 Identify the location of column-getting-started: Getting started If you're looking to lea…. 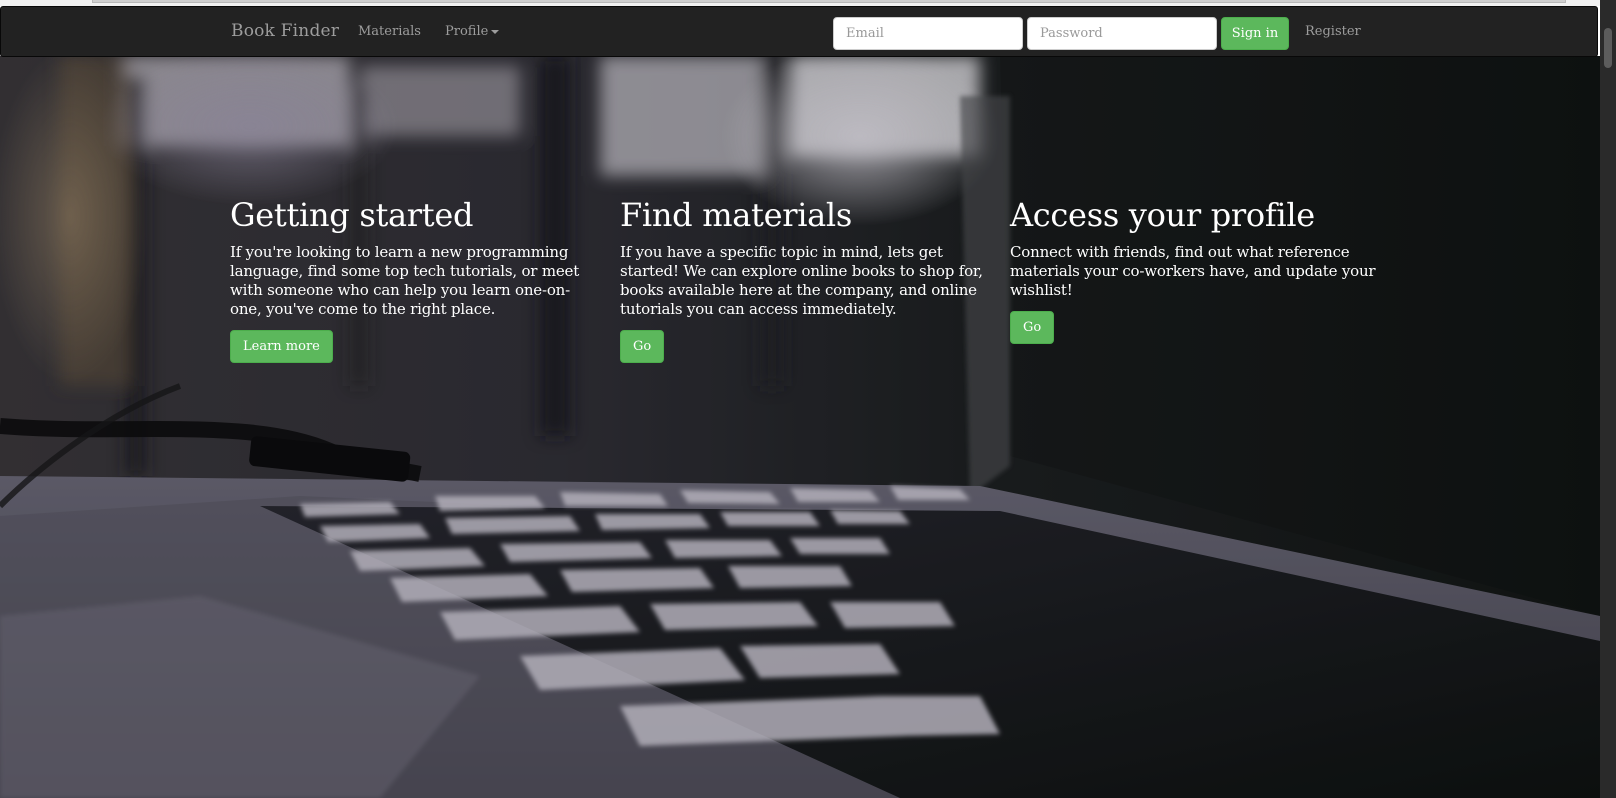
(415, 279).